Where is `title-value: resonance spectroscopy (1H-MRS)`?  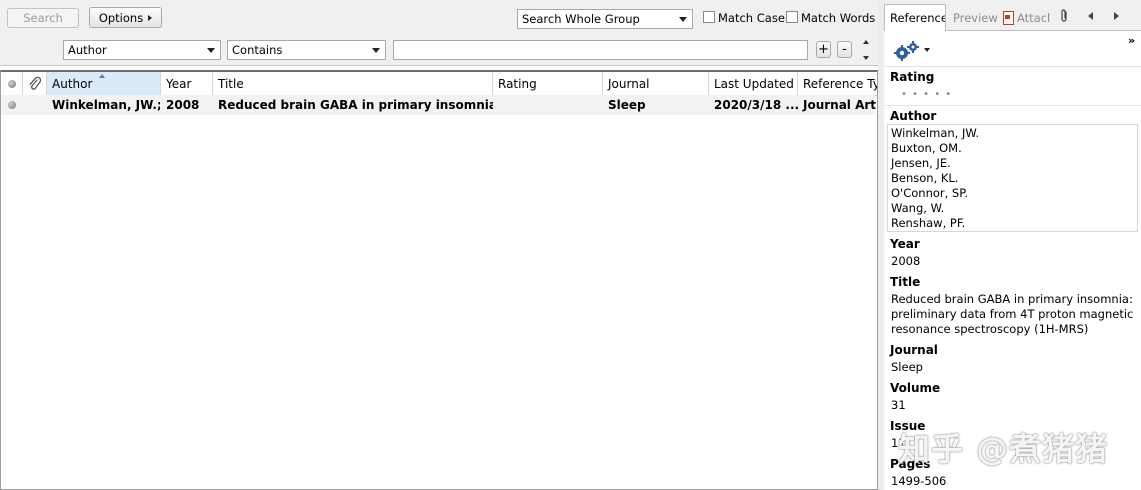 title-value: resonance spectroscopy (1H-MRS) is located at coordinates (989, 329).